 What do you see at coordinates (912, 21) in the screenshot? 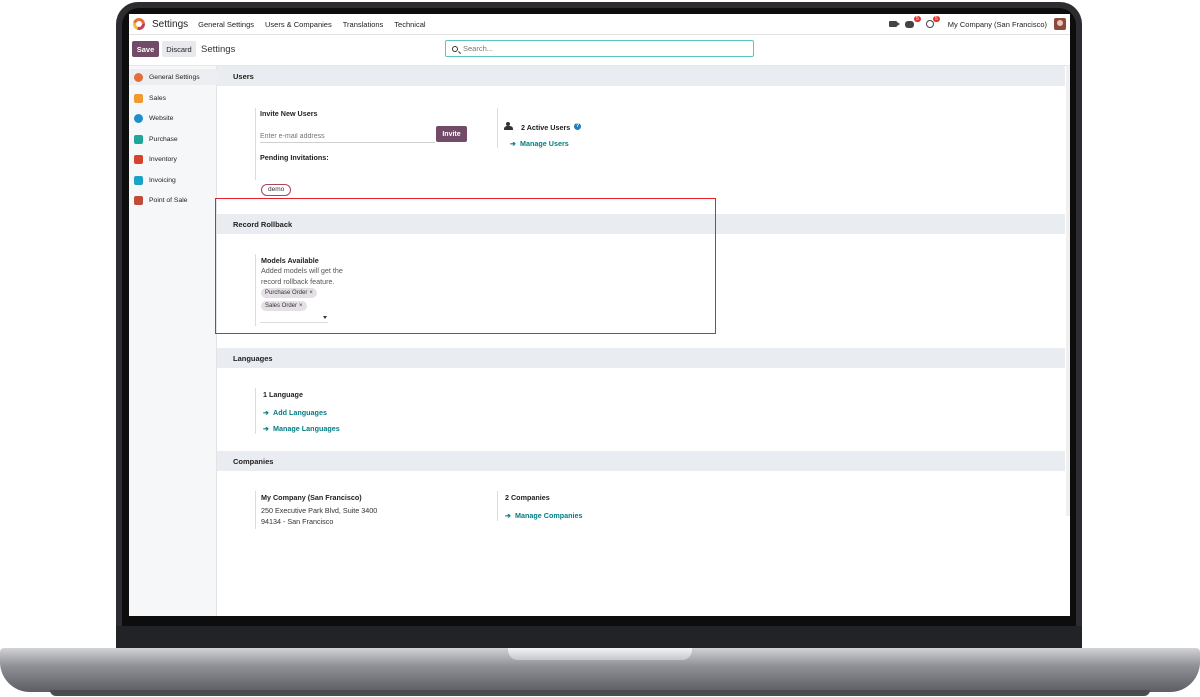
I see `chat-icon: 5` at bounding box center [912, 21].